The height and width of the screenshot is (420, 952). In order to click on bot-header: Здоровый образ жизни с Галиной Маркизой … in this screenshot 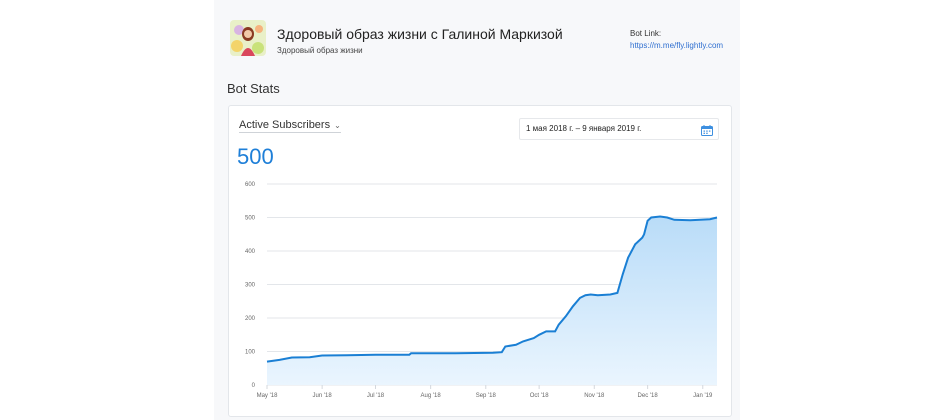, I will do `click(480, 40)`.